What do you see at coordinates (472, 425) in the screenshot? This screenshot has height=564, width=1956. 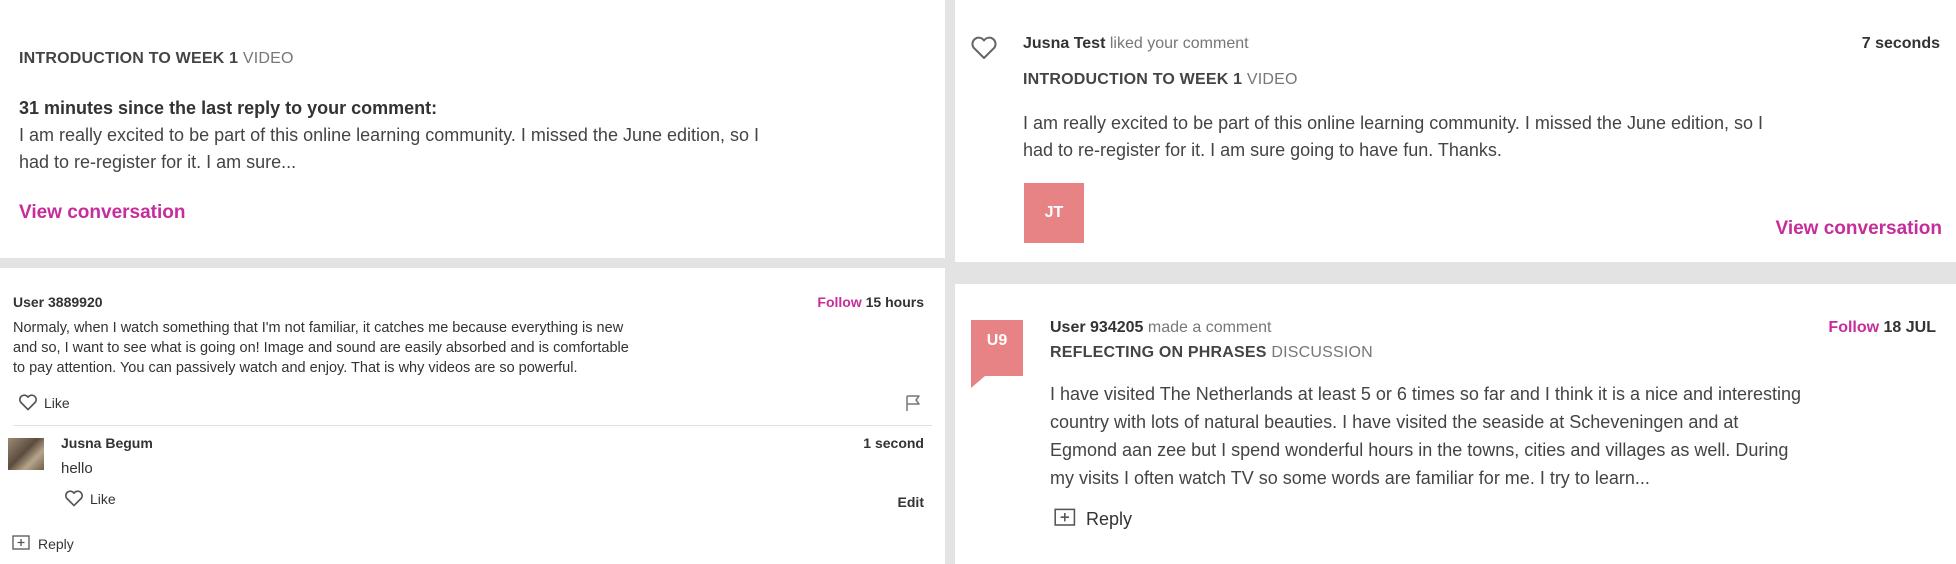 I see `divider` at bounding box center [472, 425].